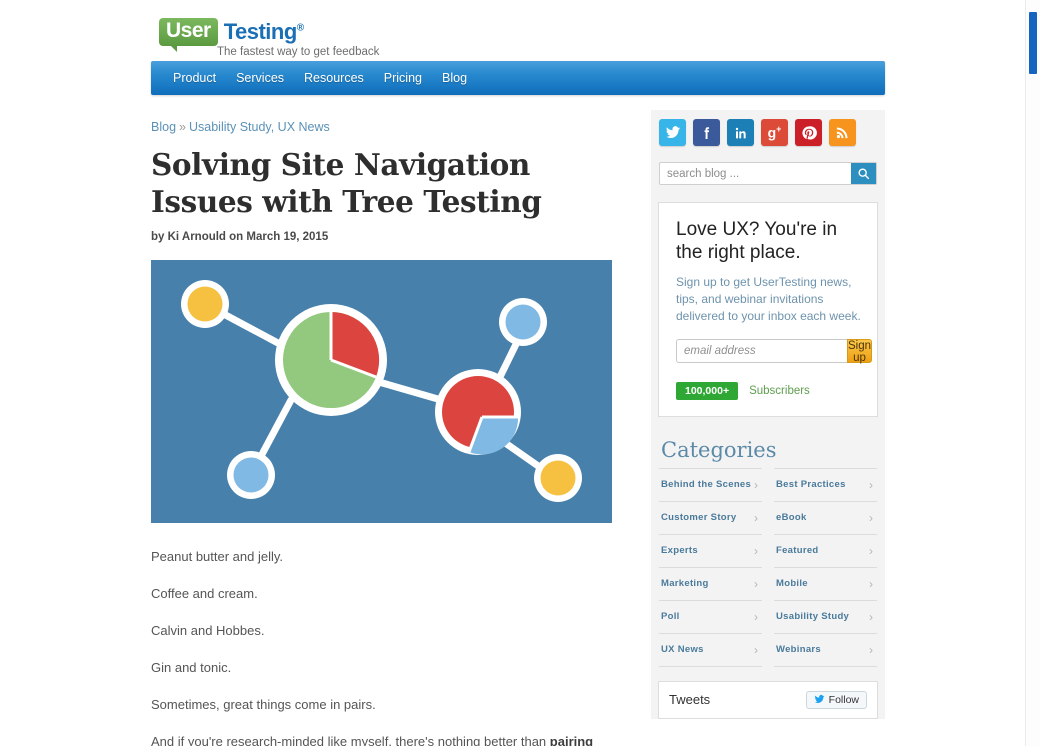  Describe the element at coordinates (843, 699) in the screenshot. I see `follow-label: Follow` at that location.